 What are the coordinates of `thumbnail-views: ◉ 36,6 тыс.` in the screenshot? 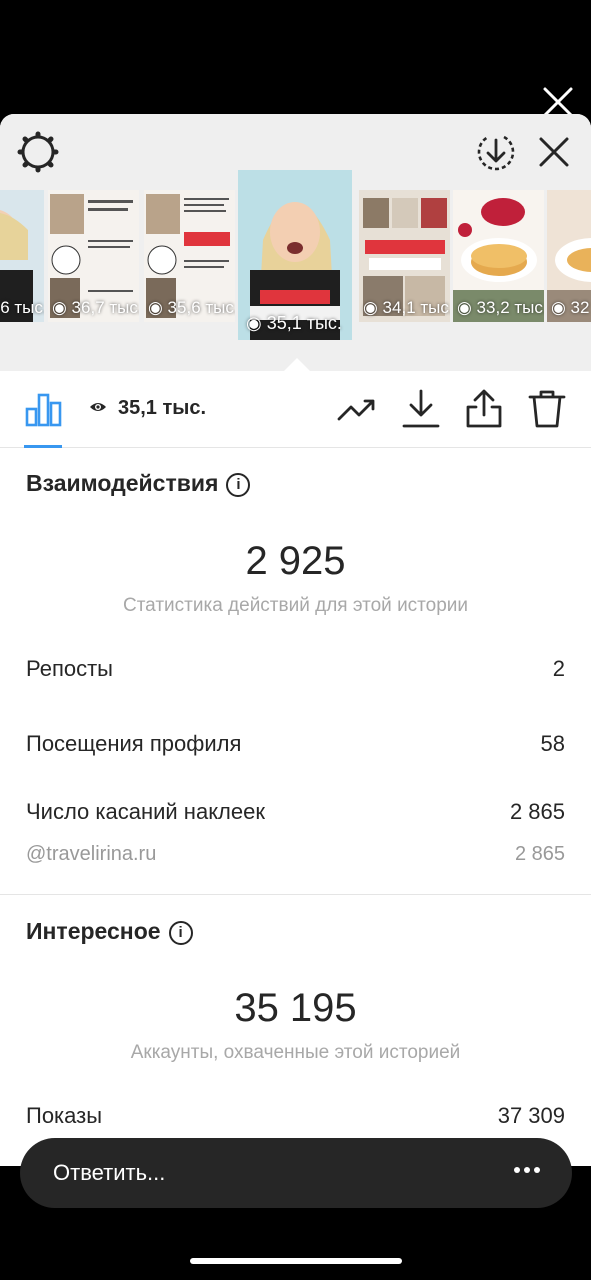 It's located at (22, 307).